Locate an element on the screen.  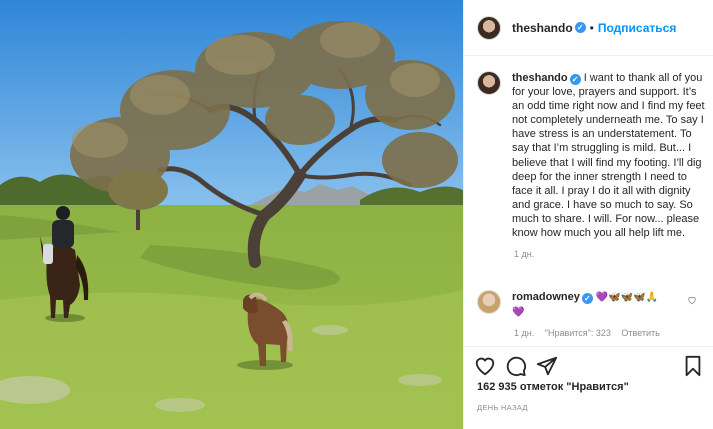
comment-emojis-line2: 💜 is located at coordinates (518, 312).